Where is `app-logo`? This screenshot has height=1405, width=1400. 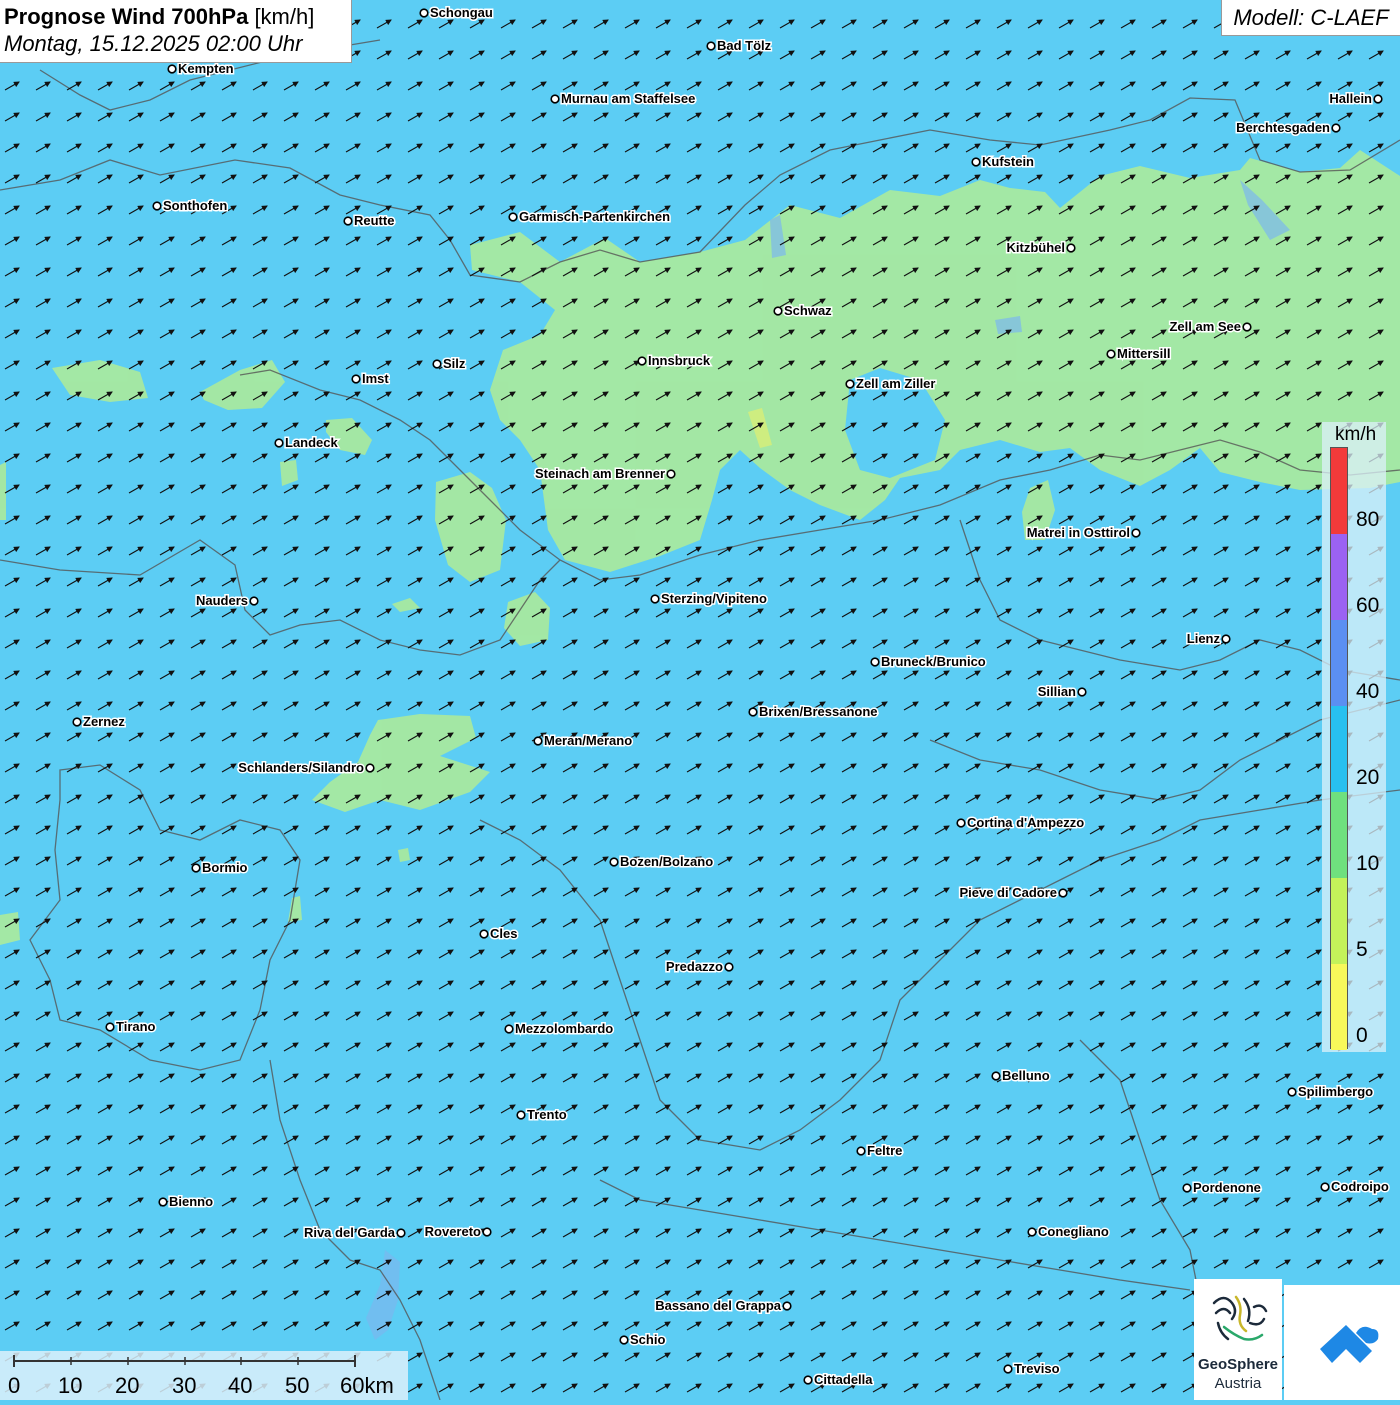
app-logo is located at coordinates (1342, 1342).